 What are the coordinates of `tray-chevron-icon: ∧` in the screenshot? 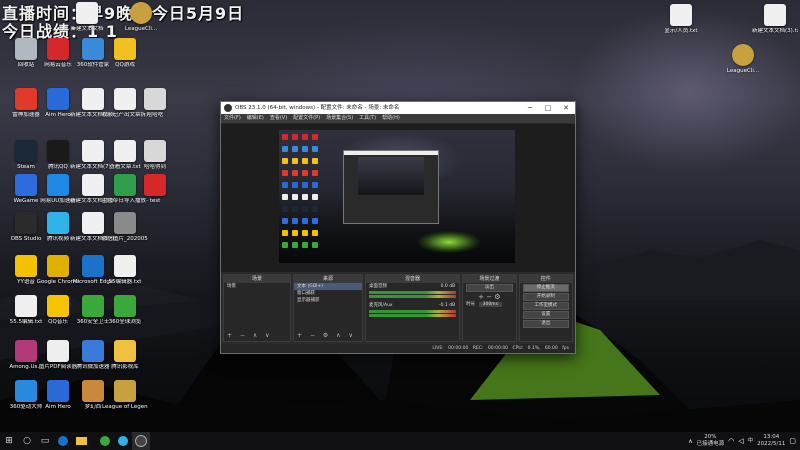 It's located at (690, 441).